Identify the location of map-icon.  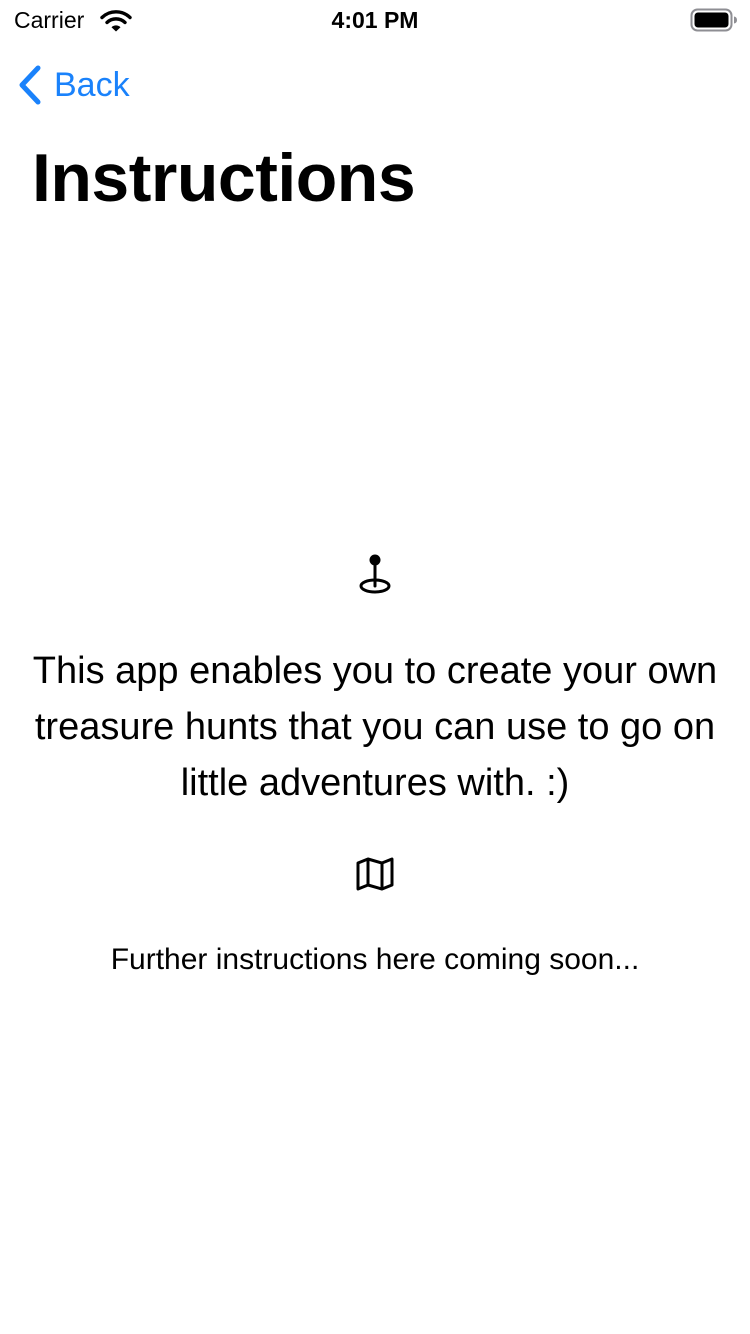
(375, 874).